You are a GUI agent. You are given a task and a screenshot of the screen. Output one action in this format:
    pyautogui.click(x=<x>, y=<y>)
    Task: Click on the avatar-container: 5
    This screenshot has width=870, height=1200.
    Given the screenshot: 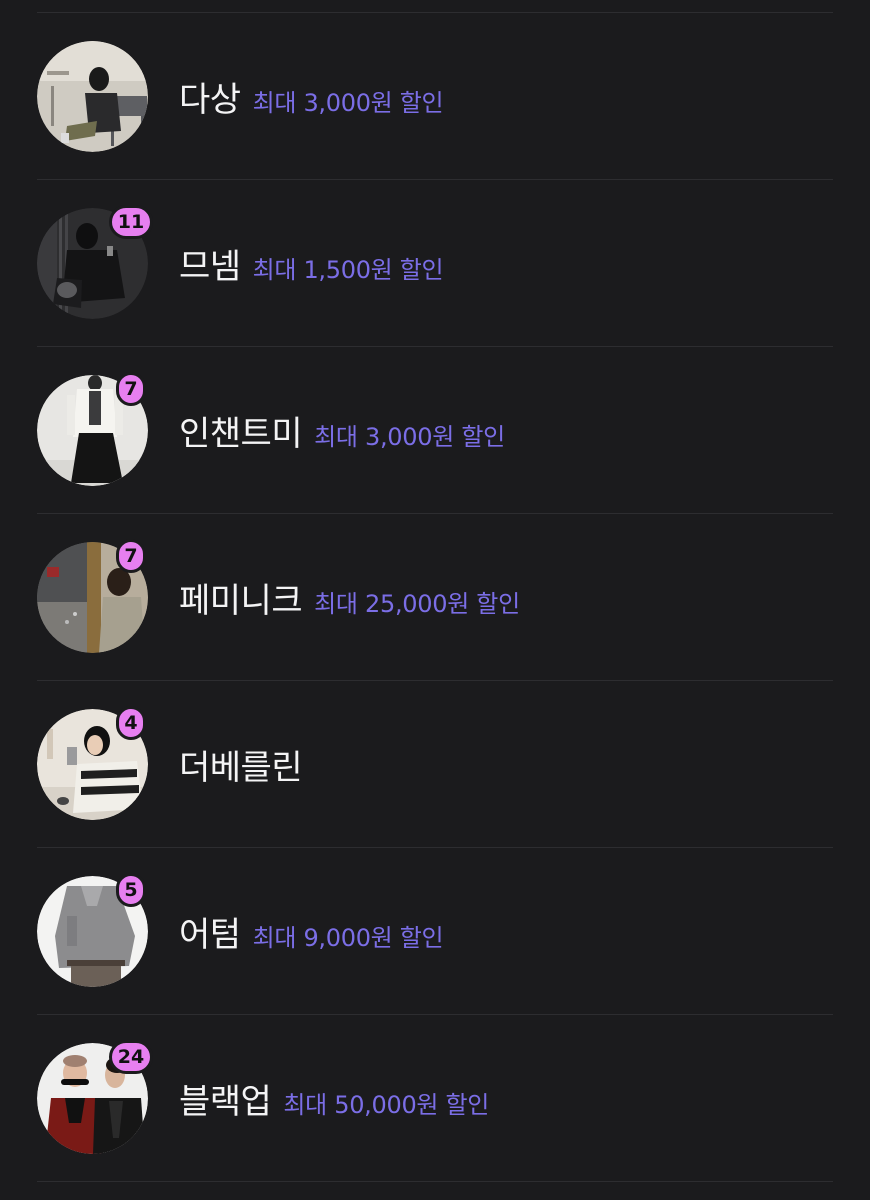 What is the action you would take?
    pyautogui.click(x=92, y=929)
    